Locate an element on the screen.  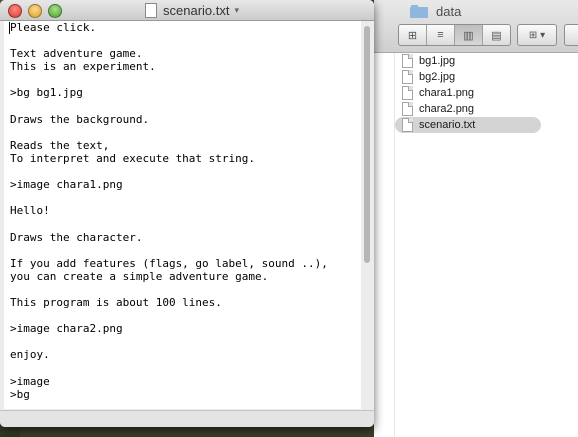
file-item-bg2: bg2.jpg is located at coordinates (476, 77).